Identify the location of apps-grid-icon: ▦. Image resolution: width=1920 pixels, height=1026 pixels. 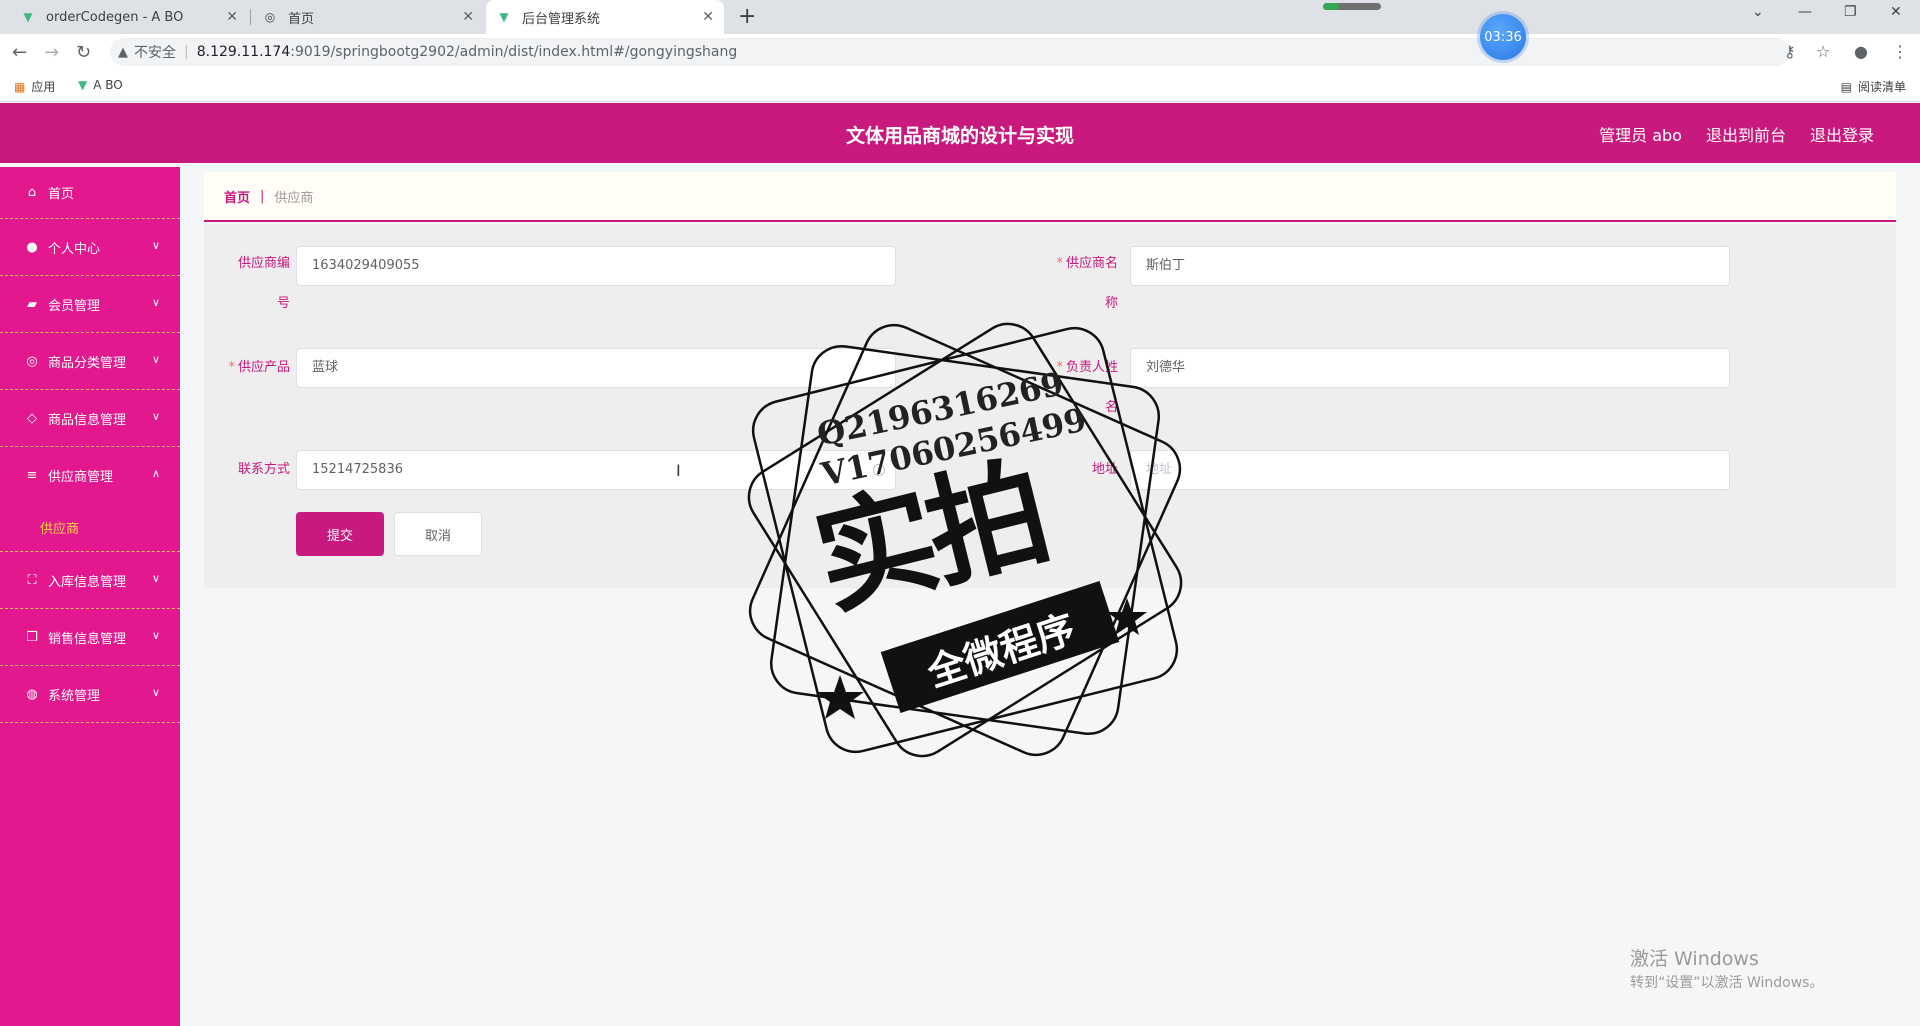
(20, 86).